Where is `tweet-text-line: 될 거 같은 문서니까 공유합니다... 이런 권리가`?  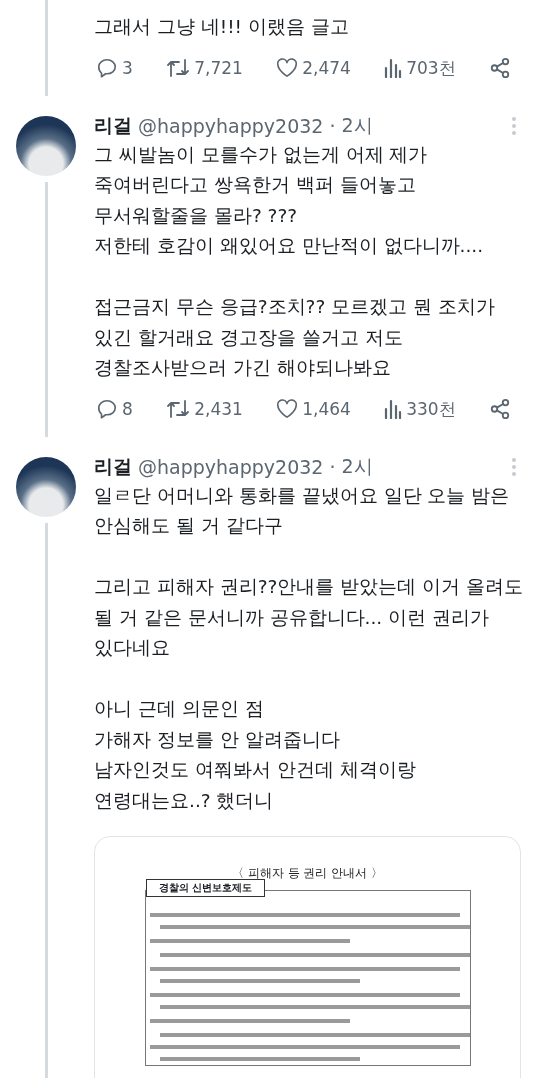 tweet-text-line: 될 거 같은 문서니까 공유합니다... 이런 권리가 is located at coordinates (292, 617).